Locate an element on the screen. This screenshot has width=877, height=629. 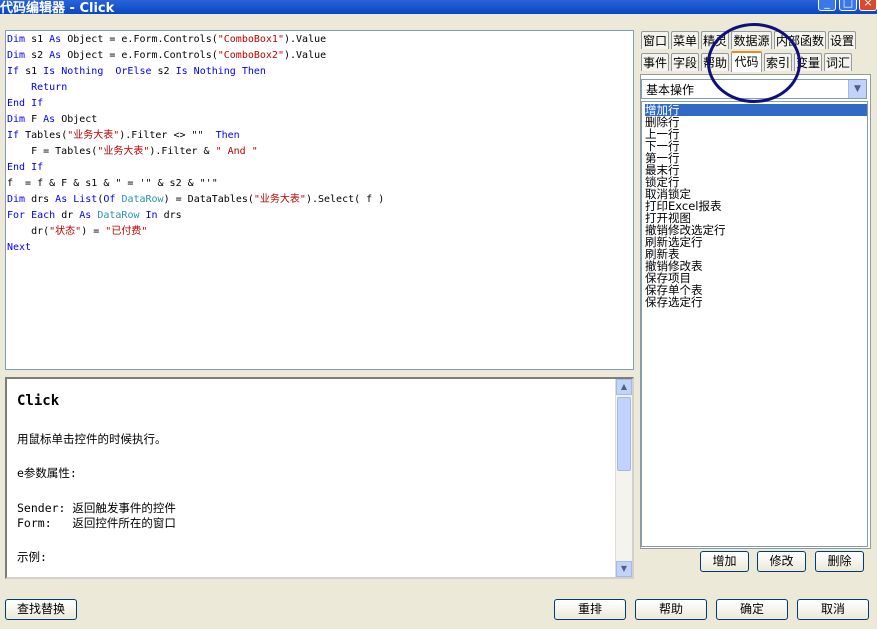
minimize-button: _ is located at coordinates (827, 5).